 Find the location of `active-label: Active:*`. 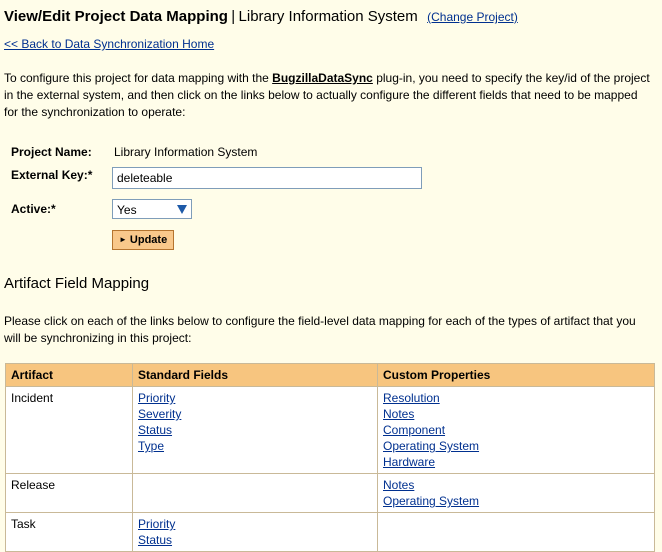

active-label: Active:* is located at coordinates (33, 209).